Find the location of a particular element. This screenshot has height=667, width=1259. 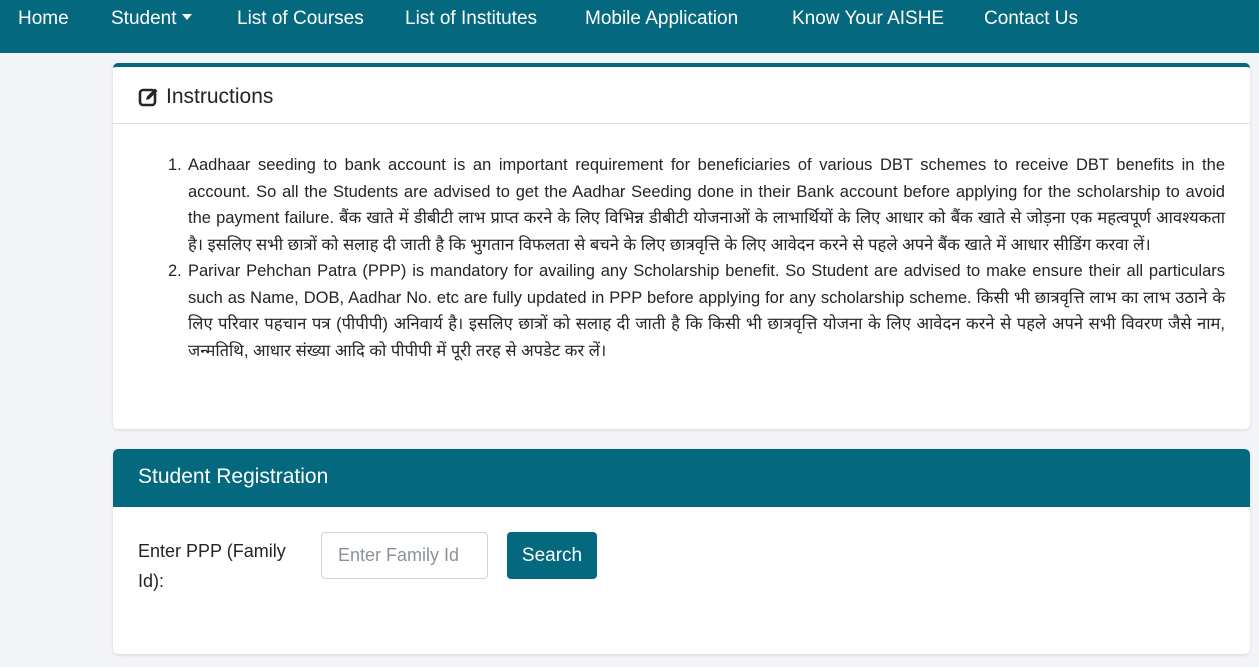

instructions-title-row: Instructions is located at coordinates (205, 97).